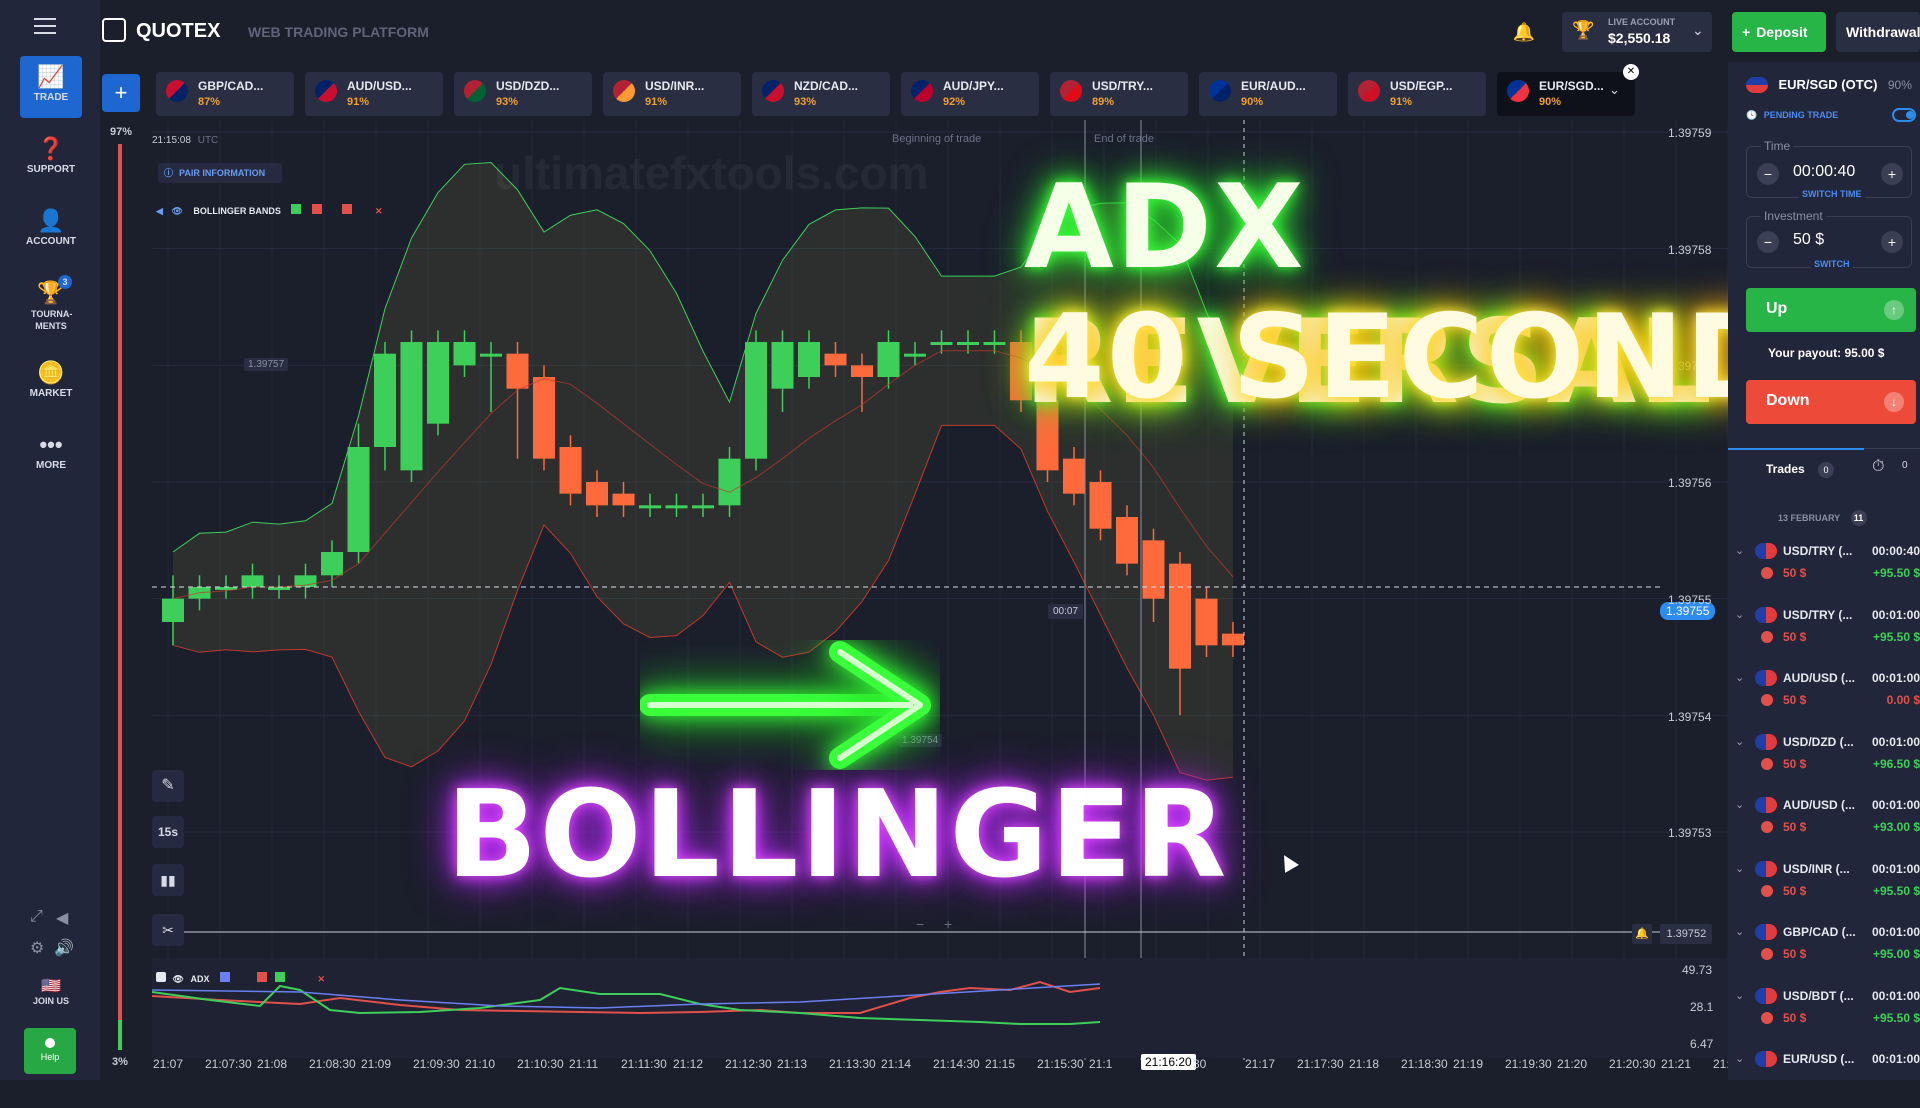  Describe the element at coordinates (168, 930) in the screenshot. I see `tools-icon: ✂` at that location.